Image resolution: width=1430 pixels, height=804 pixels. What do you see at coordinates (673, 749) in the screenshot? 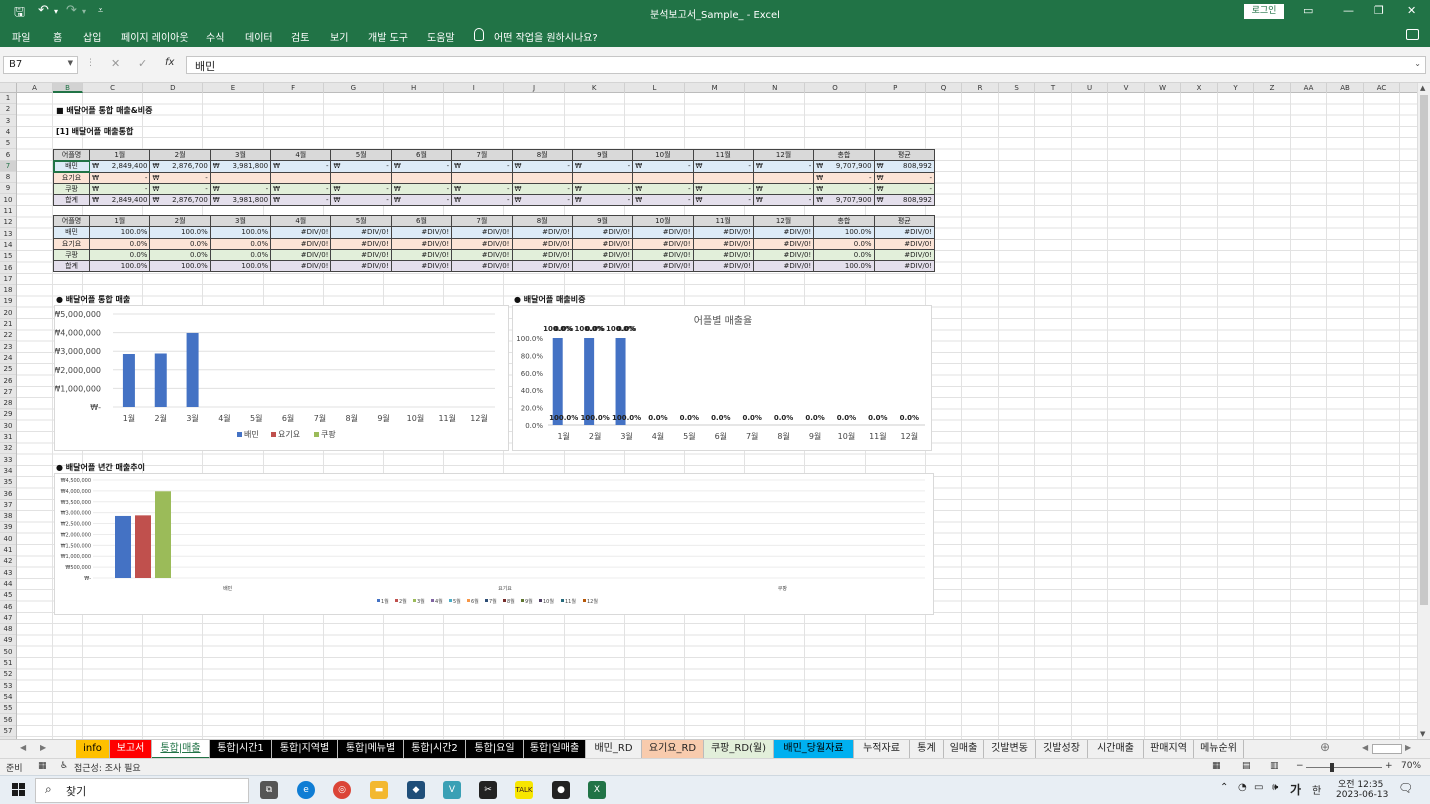
I see `sheet-tab: 요기요_RD` at bounding box center [673, 749].